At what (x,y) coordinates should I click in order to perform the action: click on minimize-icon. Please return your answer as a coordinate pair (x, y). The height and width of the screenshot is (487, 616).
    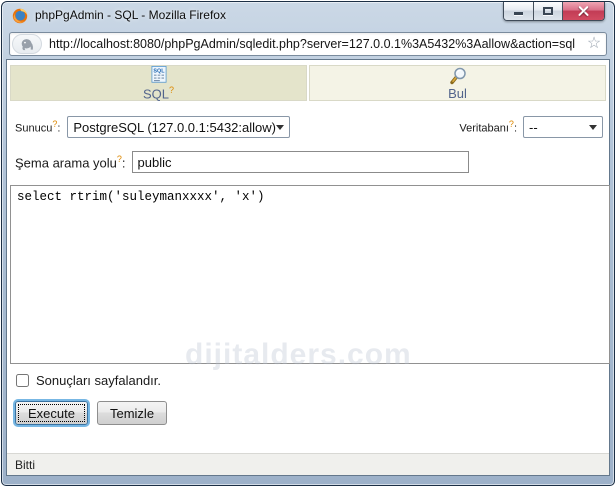
    Looking at the image, I should click on (518, 13).